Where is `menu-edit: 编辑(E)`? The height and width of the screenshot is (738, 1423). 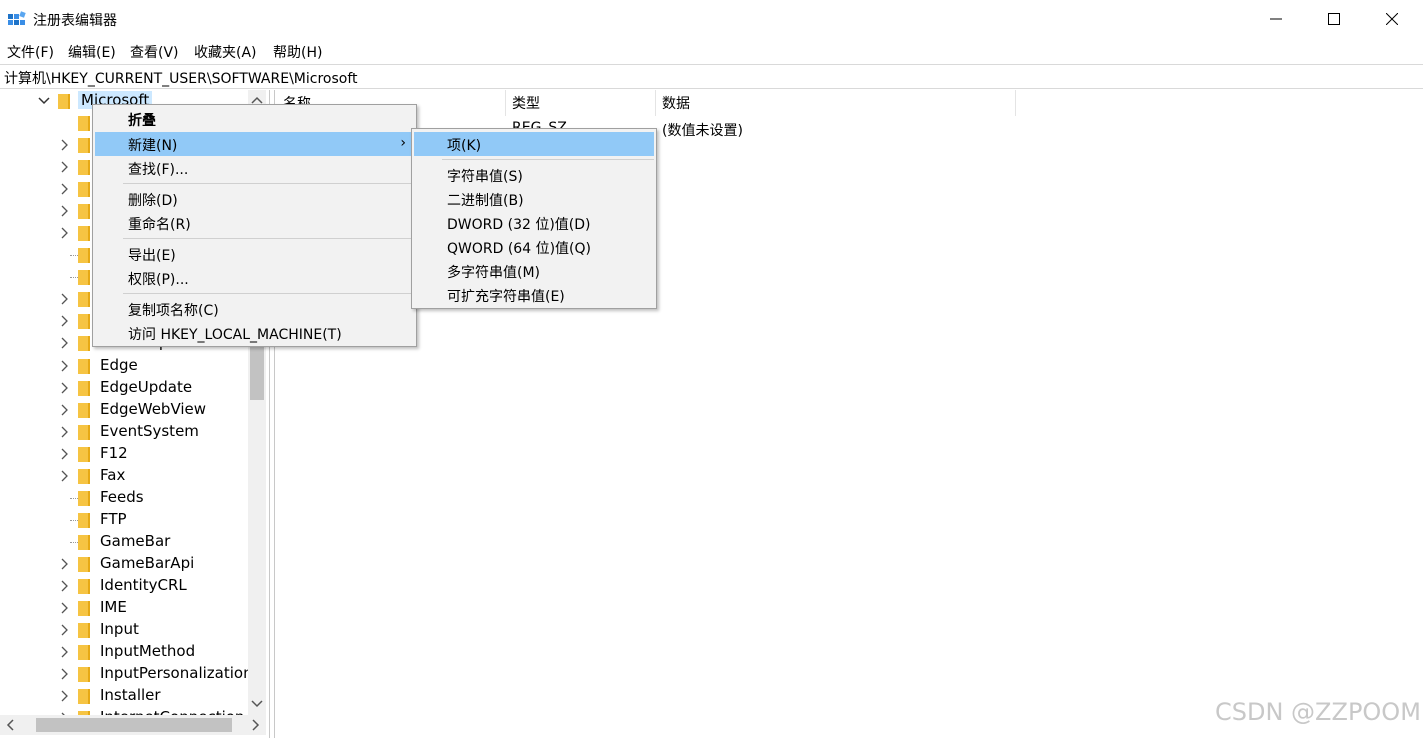 menu-edit: 编辑(E) is located at coordinates (92, 52).